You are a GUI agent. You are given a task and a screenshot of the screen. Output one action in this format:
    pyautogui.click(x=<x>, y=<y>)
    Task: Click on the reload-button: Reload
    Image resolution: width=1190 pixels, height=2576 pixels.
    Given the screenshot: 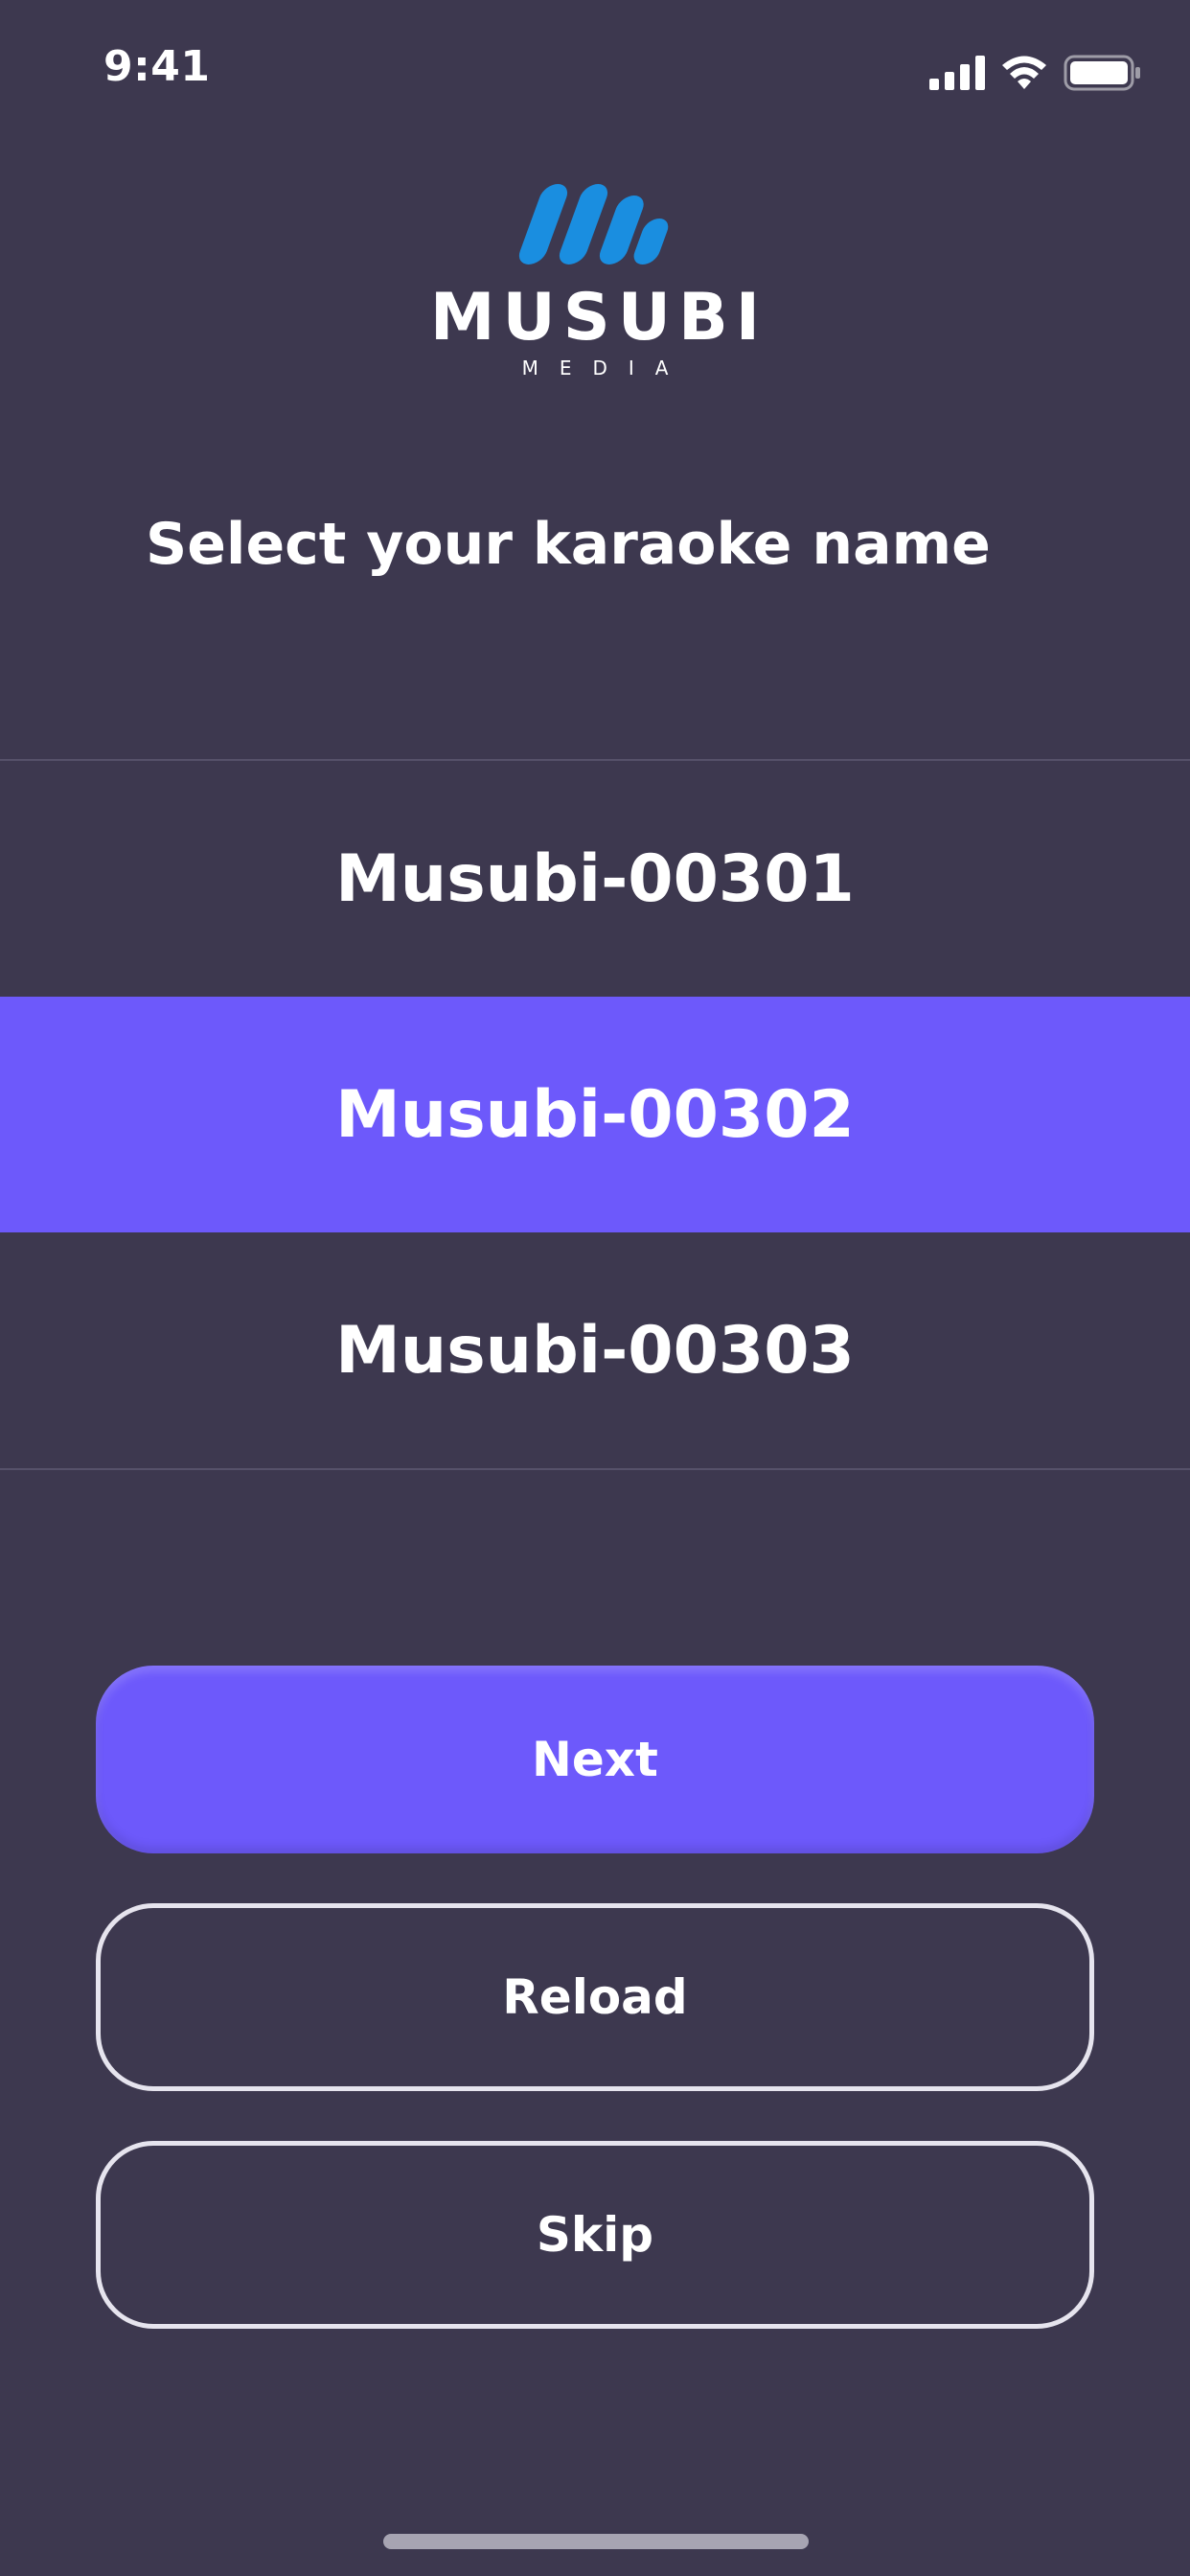 What is the action you would take?
    pyautogui.click(x=595, y=1997)
    